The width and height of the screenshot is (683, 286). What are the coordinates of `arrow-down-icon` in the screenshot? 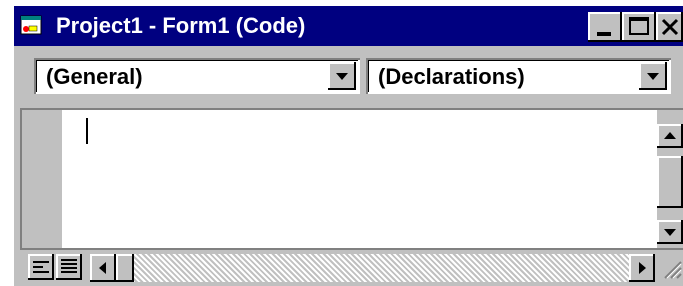 It's located at (670, 232).